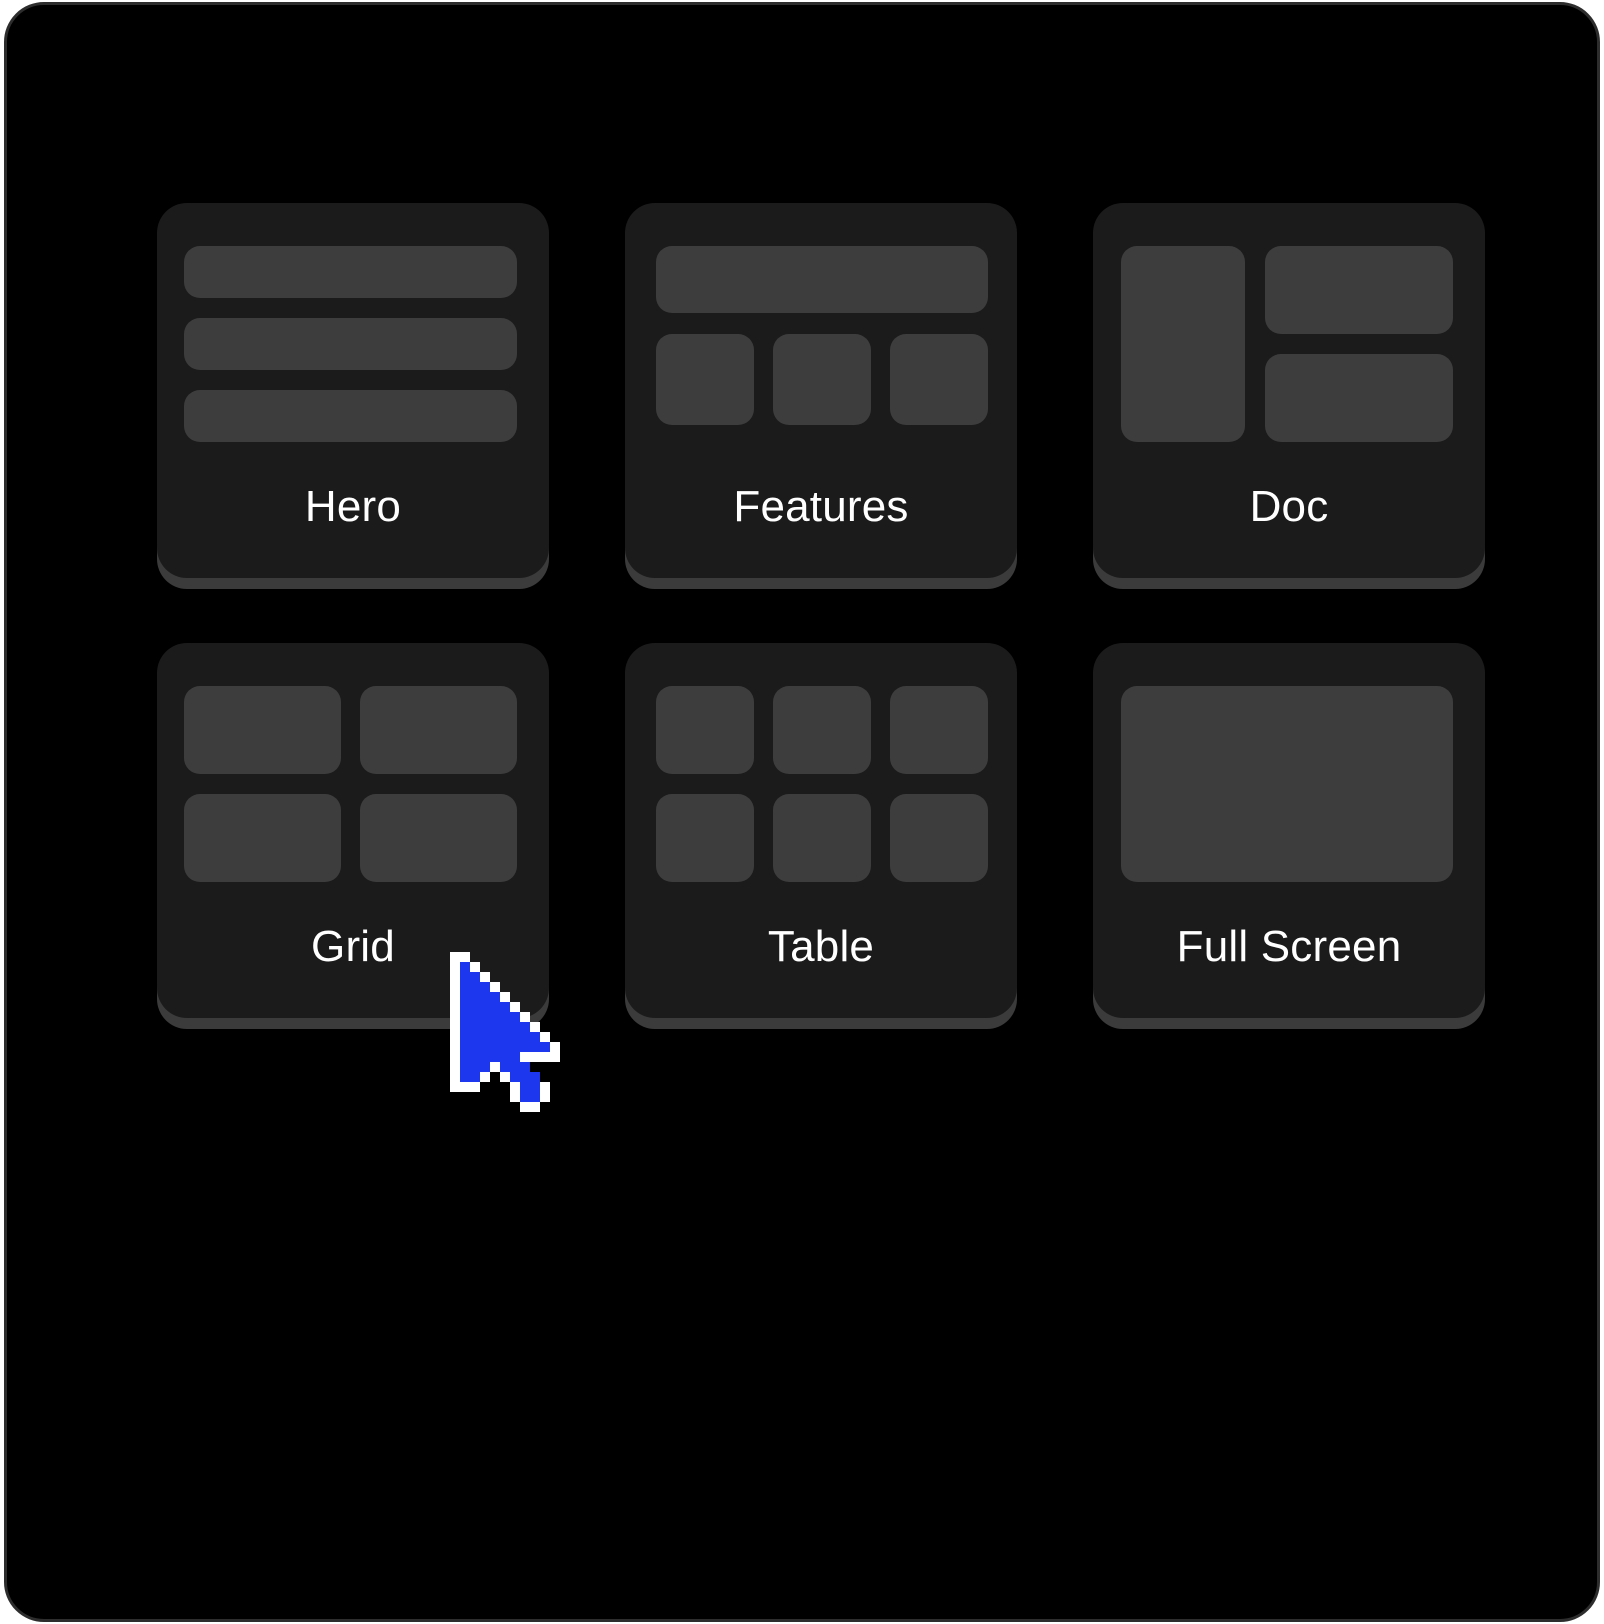 The height and width of the screenshot is (1624, 1604). What do you see at coordinates (821, 946) in the screenshot?
I see `layout-card-label: Table` at bounding box center [821, 946].